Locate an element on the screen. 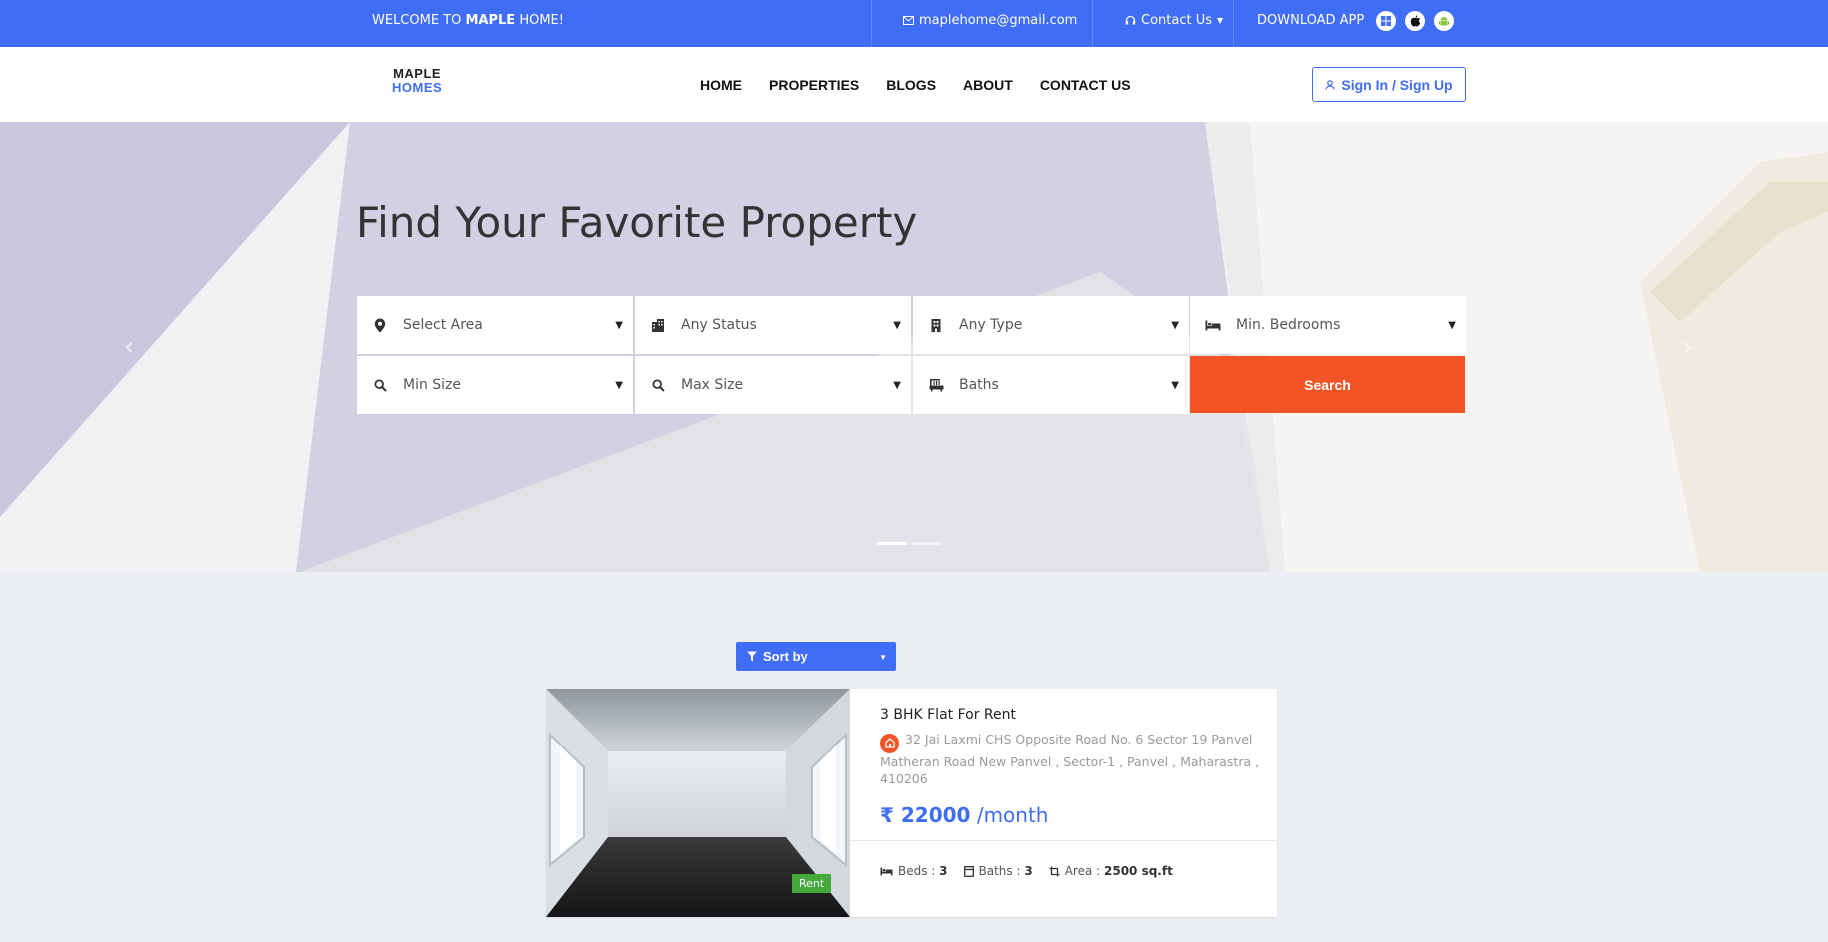 The height and width of the screenshot is (942, 1828). android-icon is located at coordinates (1444, 21).